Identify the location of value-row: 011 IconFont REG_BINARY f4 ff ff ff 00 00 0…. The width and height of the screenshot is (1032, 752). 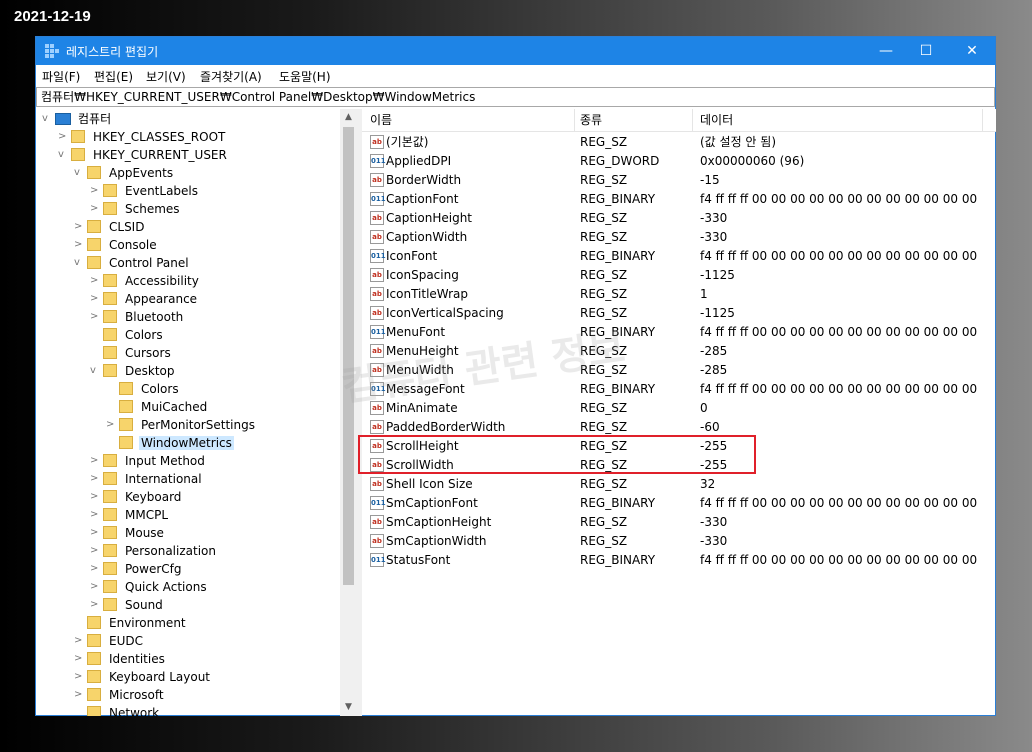
(679, 256).